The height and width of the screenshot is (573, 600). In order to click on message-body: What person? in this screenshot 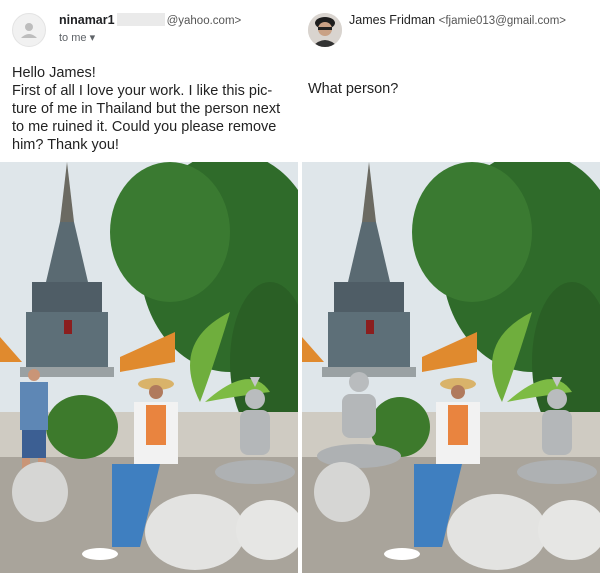, I will do `click(448, 89)`.